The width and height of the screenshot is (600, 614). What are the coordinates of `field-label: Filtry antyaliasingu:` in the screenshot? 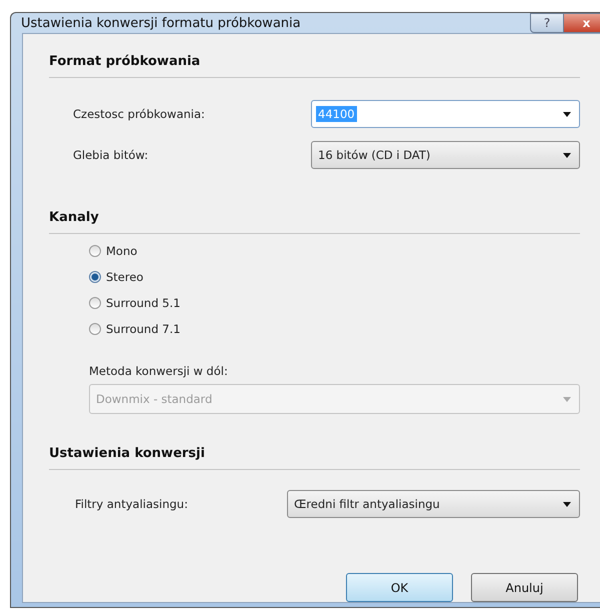 It's located at (132, 504).